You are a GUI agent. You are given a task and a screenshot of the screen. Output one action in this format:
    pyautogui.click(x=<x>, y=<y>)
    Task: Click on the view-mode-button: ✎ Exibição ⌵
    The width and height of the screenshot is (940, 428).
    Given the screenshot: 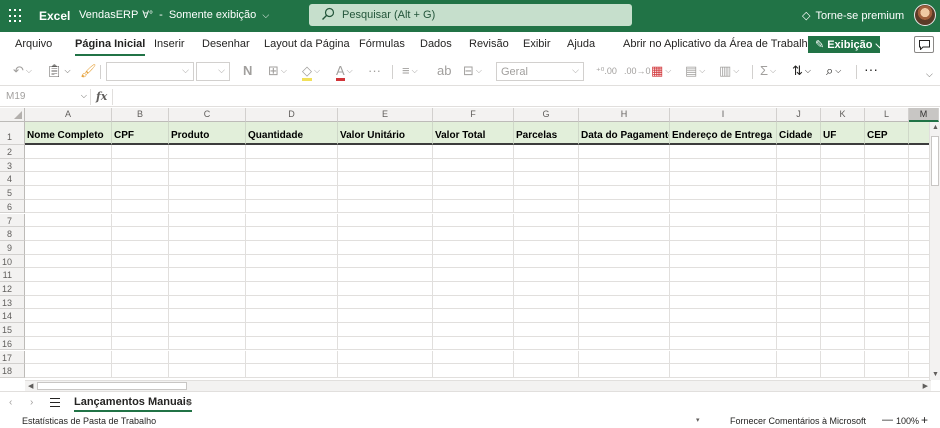 What is the action you would take?
    pyautogui.click(x=846, y=44)
    